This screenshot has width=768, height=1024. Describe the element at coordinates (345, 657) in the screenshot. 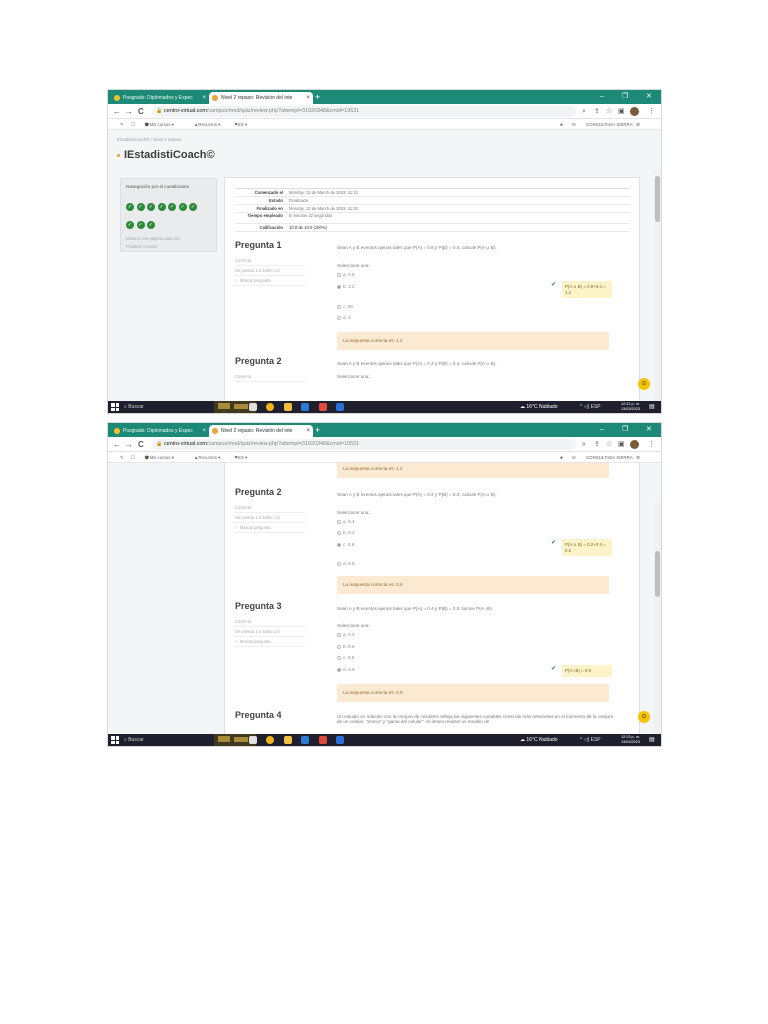

I see `answer-option-c: c. 0.5` at that location.